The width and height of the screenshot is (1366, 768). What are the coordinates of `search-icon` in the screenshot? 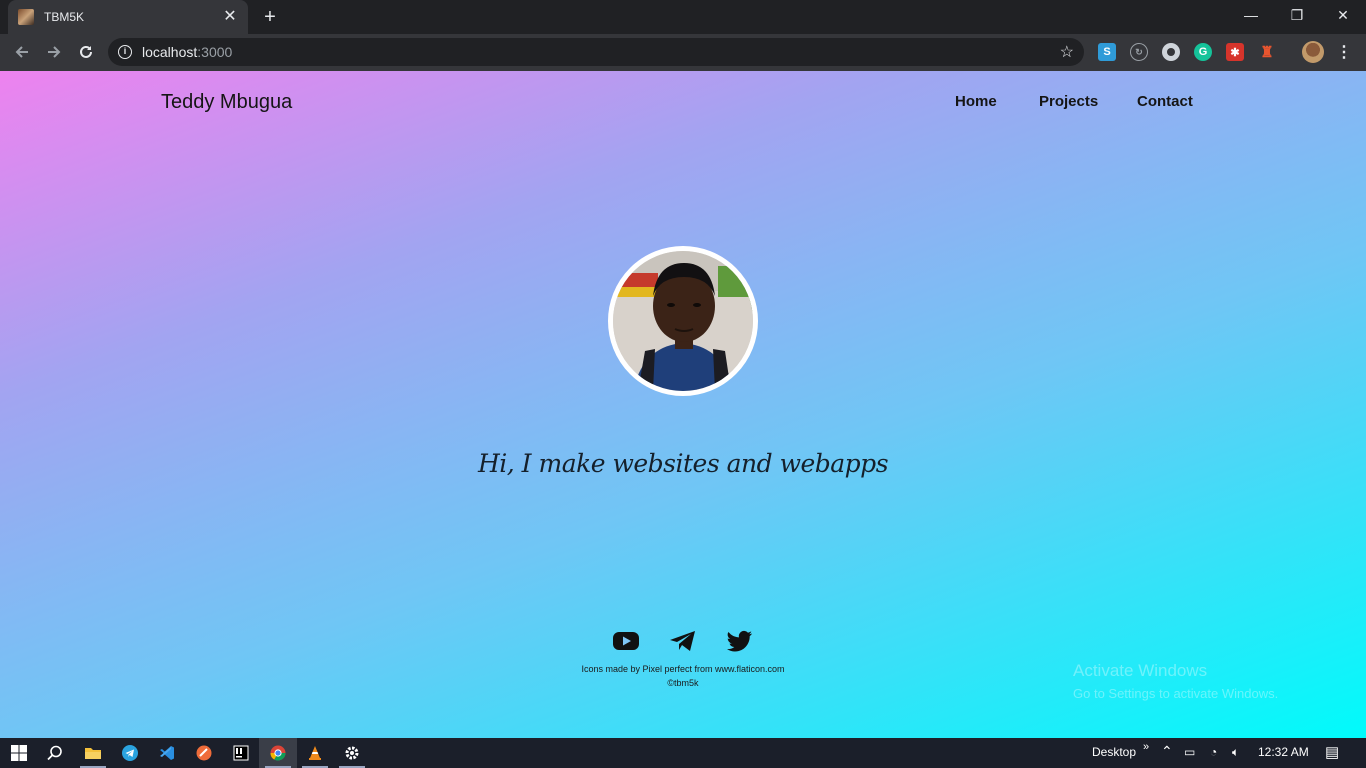 It's located at (55, 753).